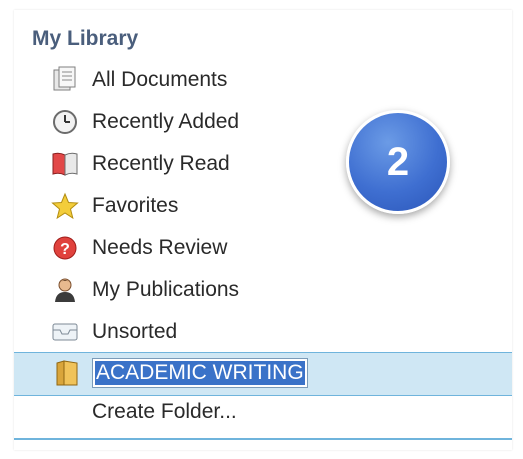 This screenshot has height=459, width=523. Describe the element at coordinates (166, 289) in the screenshot. I see `library-item-label: My Publications` at that location.